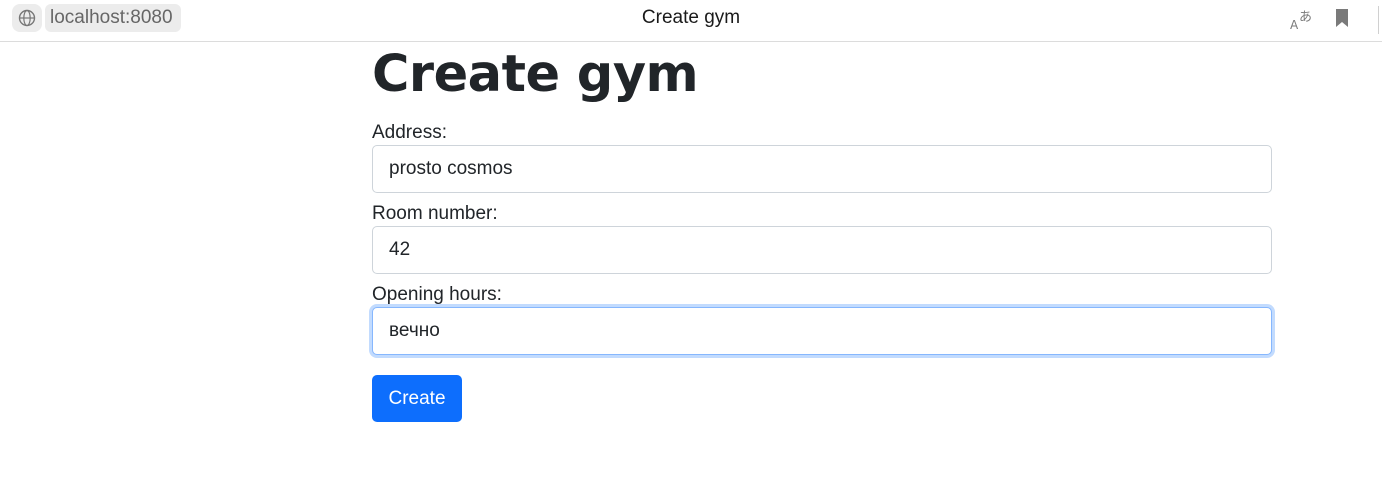 Image resolution: width=1382 pixels, height=480 pixels. What do you see at coordinates (822, 331) in the screenshot?
I see `opening-hours-input` at bounding box center [822, 331].